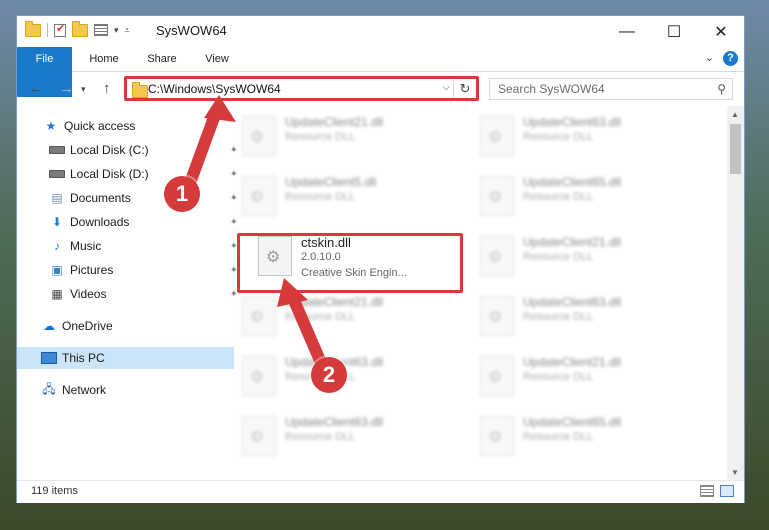 This screenshot has width=769, height=530. Describe the element at coordinates (329, 375) in the screenshot. I see `callout-badge-2: 2` at that location.